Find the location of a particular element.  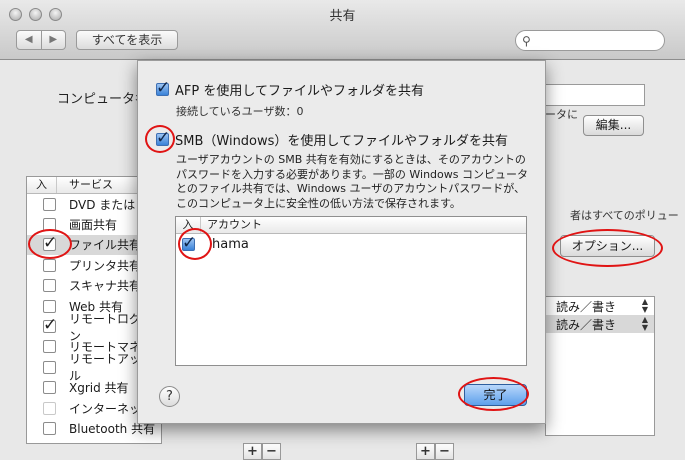

accounts-name-column: アカウント is located at coordinates (234, 224).